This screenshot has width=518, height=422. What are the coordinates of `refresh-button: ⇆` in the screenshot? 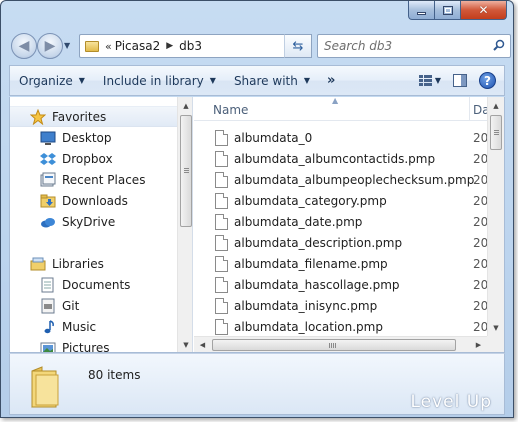 It's located at (298, 46).